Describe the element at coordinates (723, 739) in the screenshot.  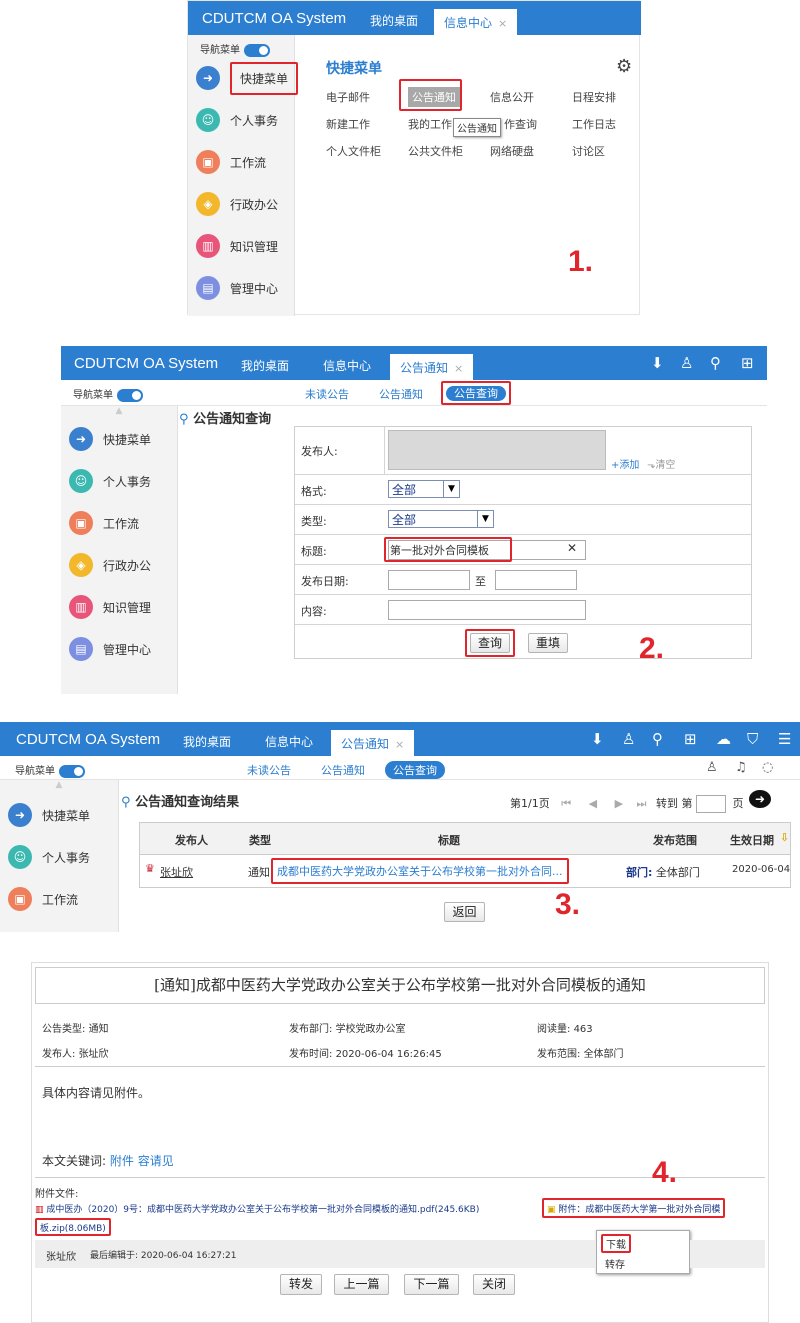
I see `chat-icon: ☁` at that location.